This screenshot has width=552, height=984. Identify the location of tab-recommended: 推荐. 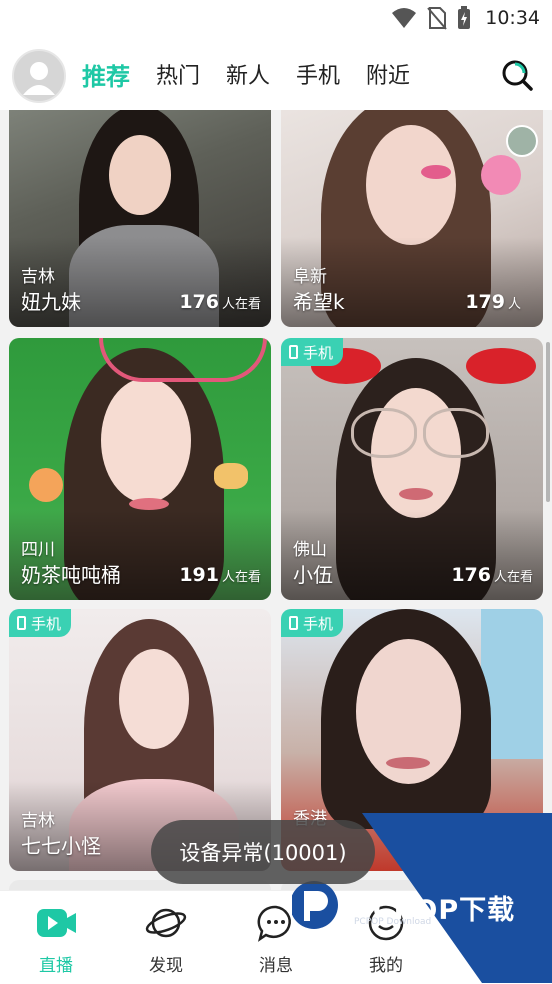
(106, 74).